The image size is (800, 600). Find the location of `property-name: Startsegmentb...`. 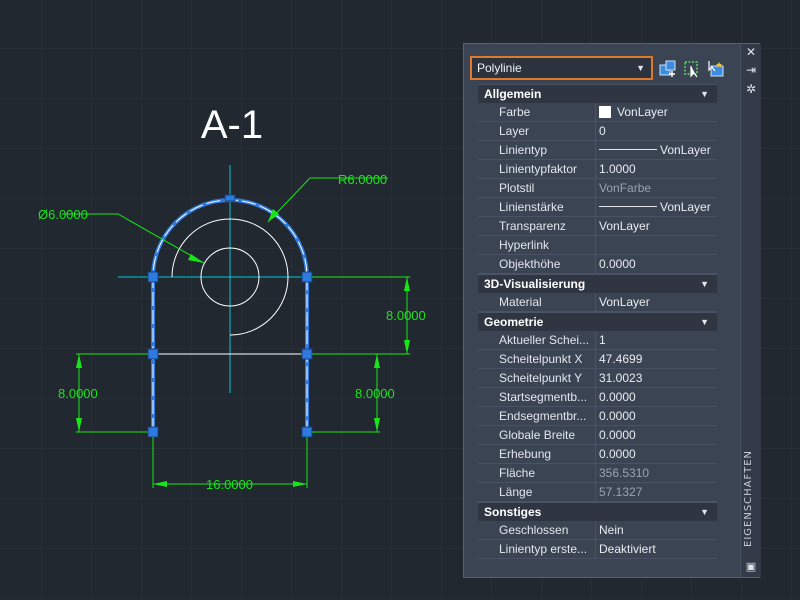

property-name: Startsegmentb... is located at coordinates (543, 397).